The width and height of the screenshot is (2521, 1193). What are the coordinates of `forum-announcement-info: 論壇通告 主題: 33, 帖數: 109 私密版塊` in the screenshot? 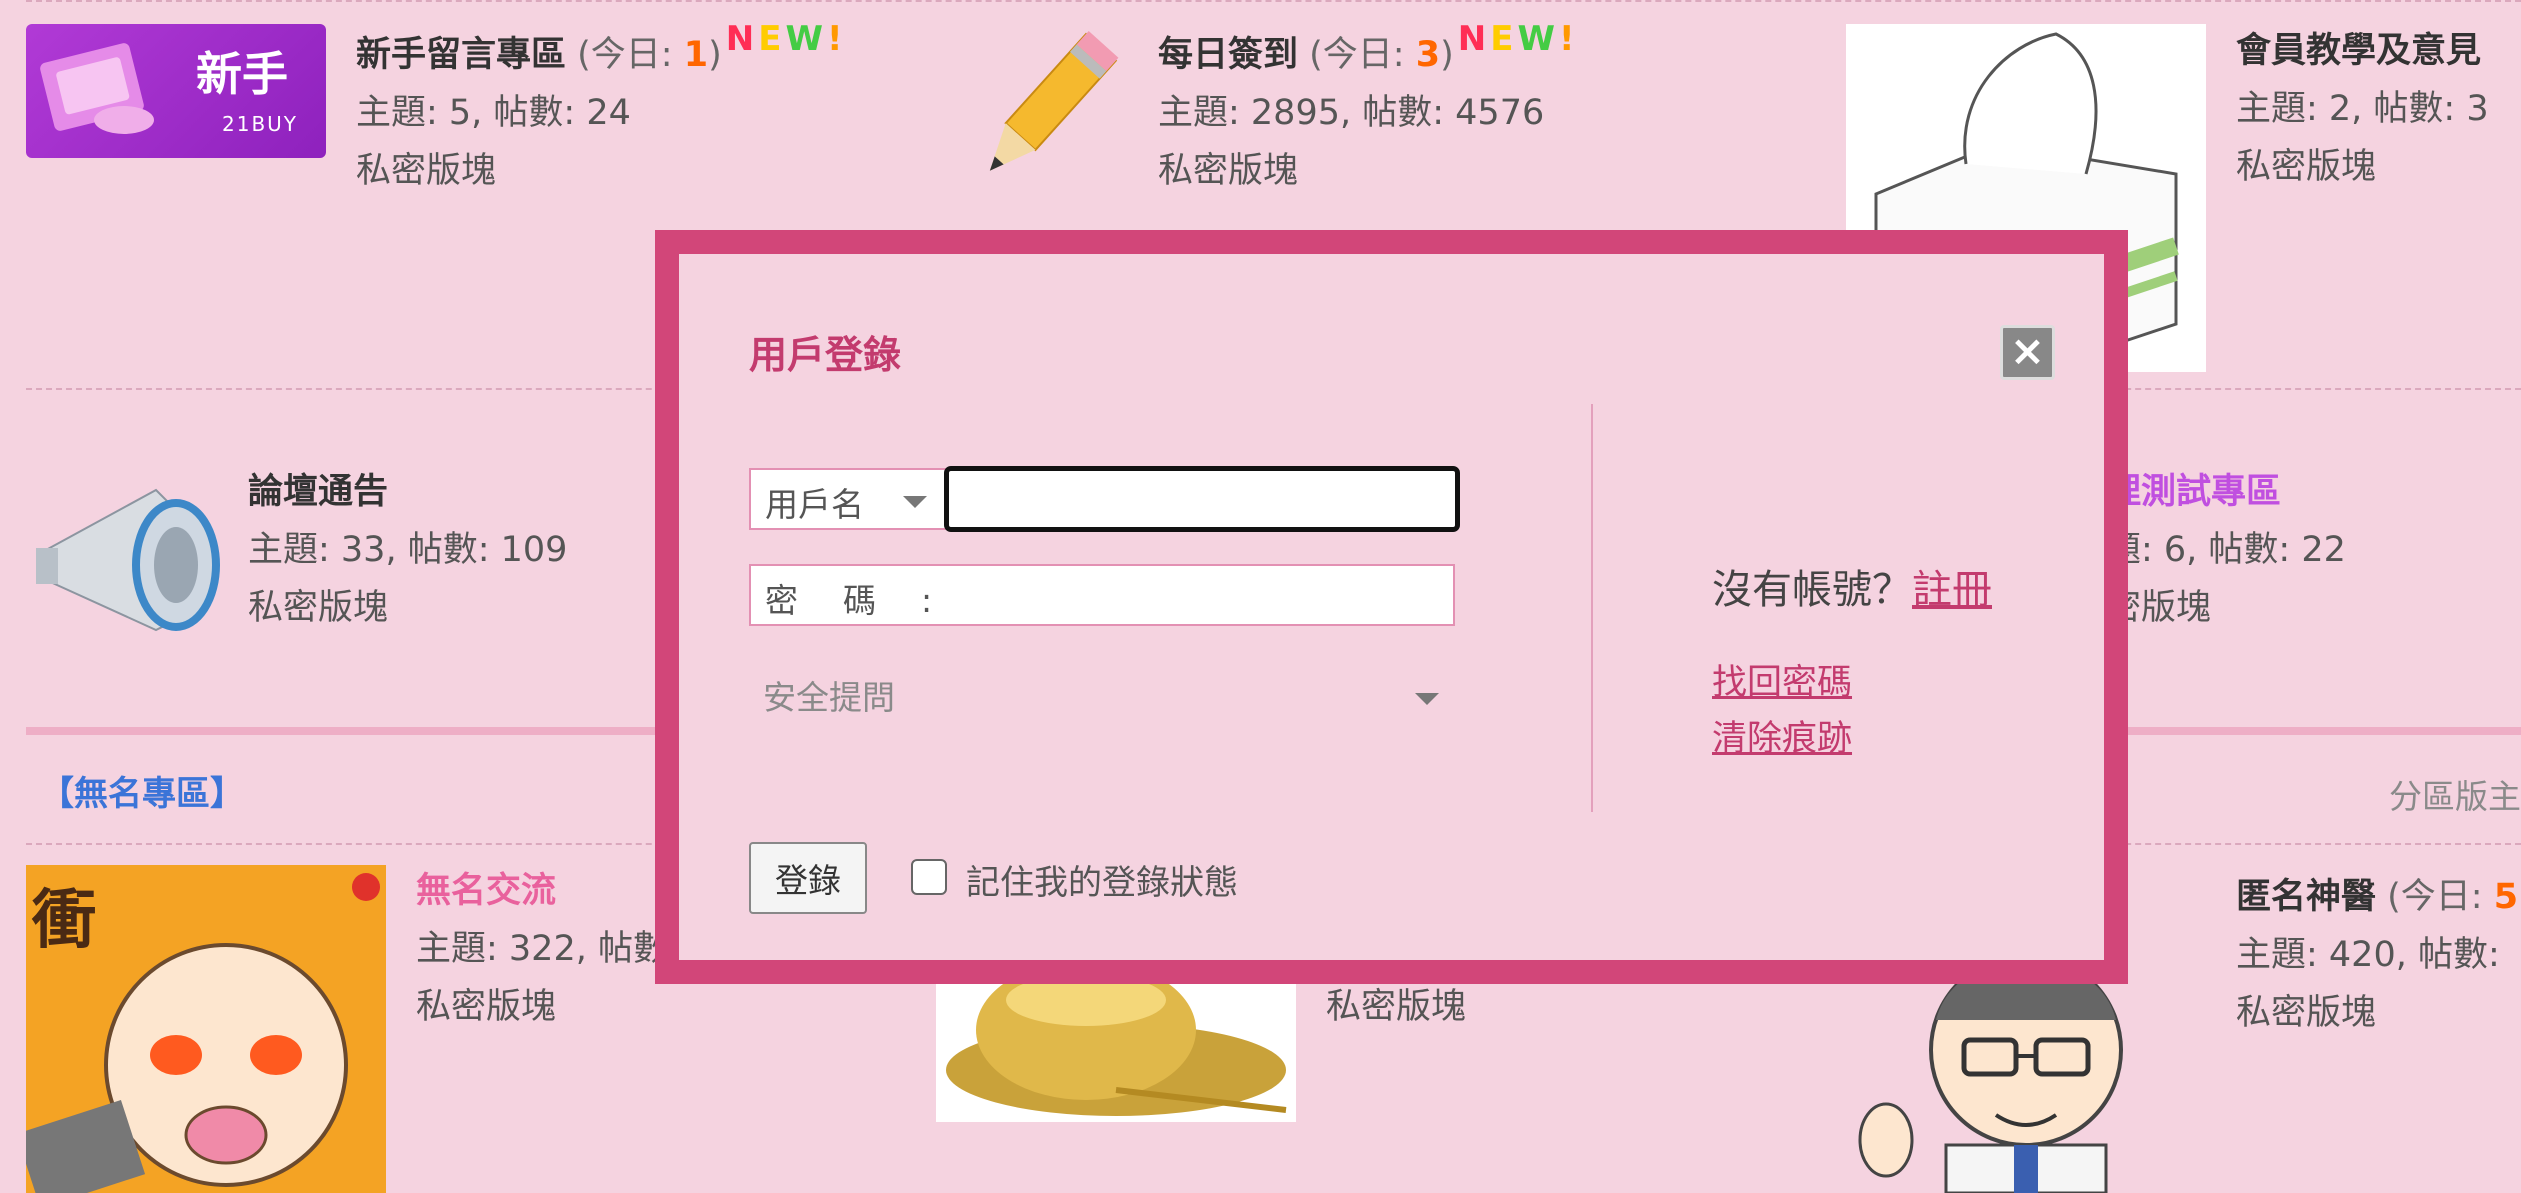 It's located at (407, 550).